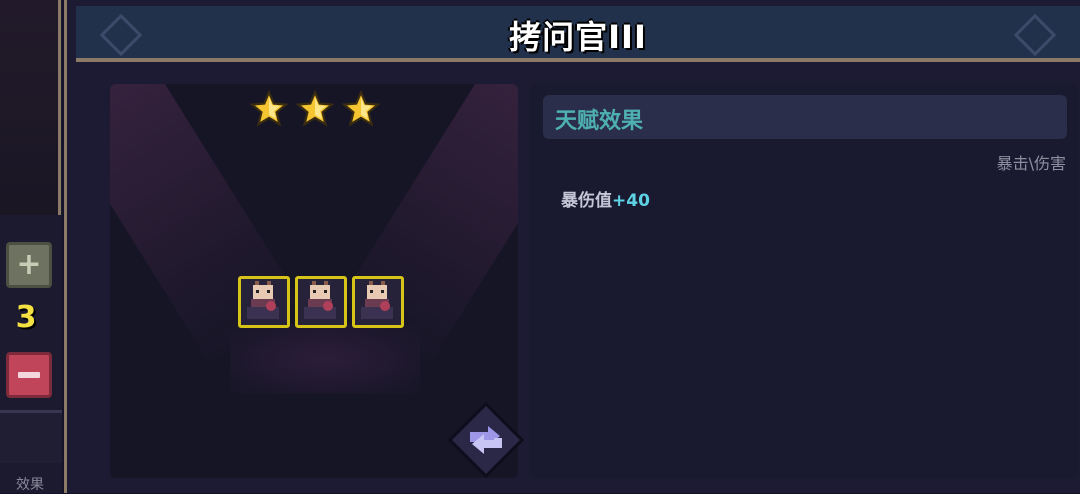 The height and width of the screenshot is (494, 1080). I want to click on talent-effect: 暴伤值+40, so click(605, 198).